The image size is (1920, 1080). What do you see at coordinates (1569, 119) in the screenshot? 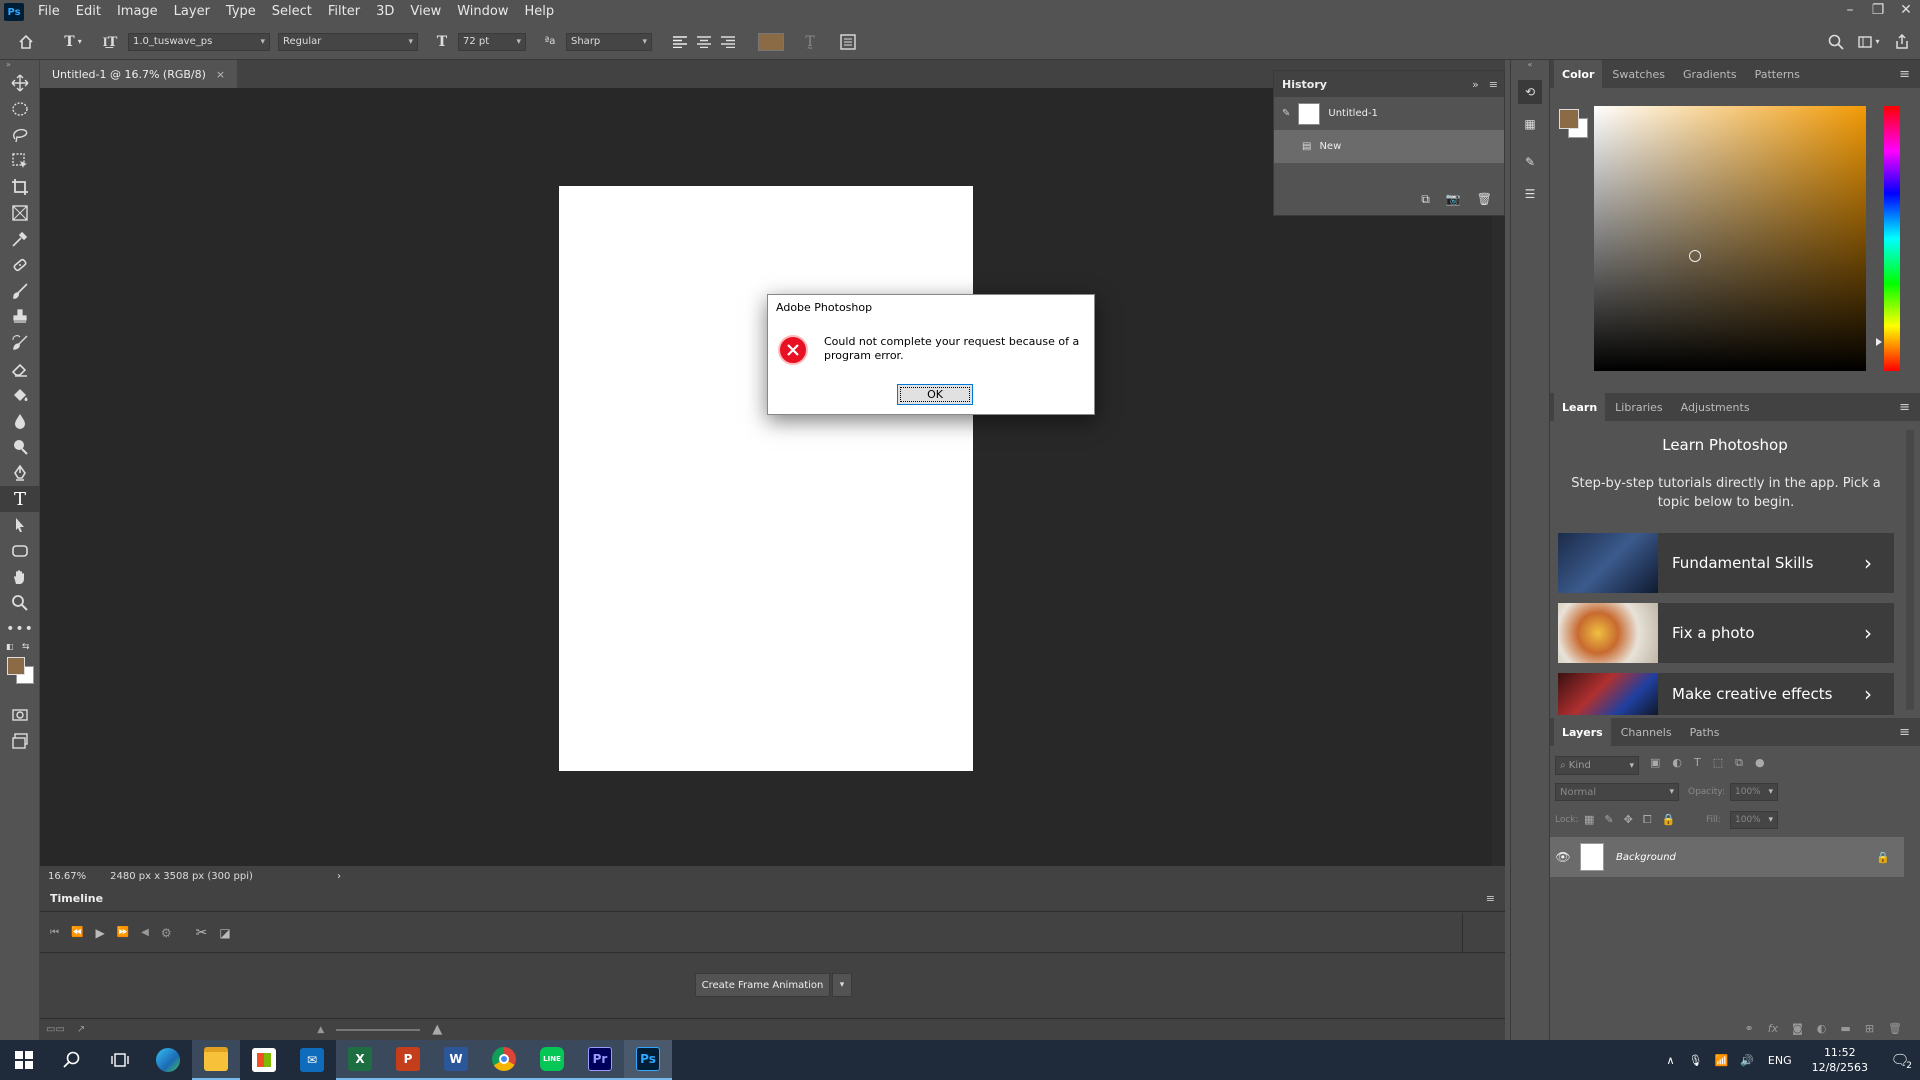
I see `color-panel-foreground-swatch` at bounding box center [1569, 119].